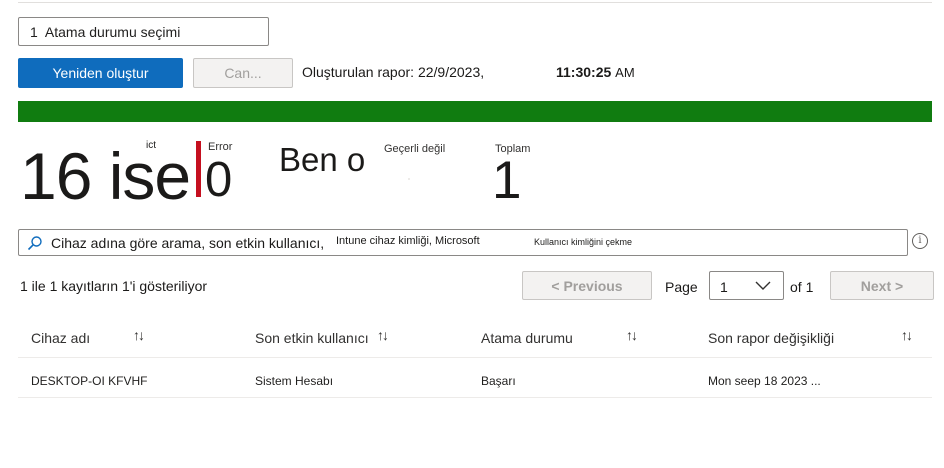 The width and height of the screenshot is (944, 468). I want to click on assignment-status-filter: 1 Atama durumu seçimi, so click(143, 31).